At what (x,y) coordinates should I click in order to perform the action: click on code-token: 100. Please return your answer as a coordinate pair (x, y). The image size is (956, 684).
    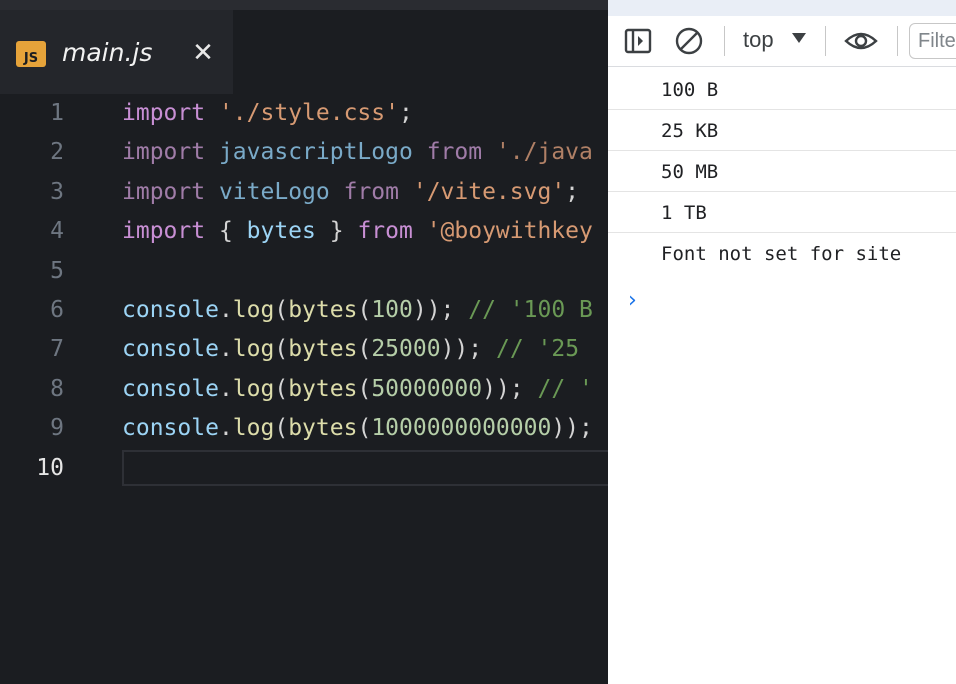
    Looking at the image, I should click on (392, 309).